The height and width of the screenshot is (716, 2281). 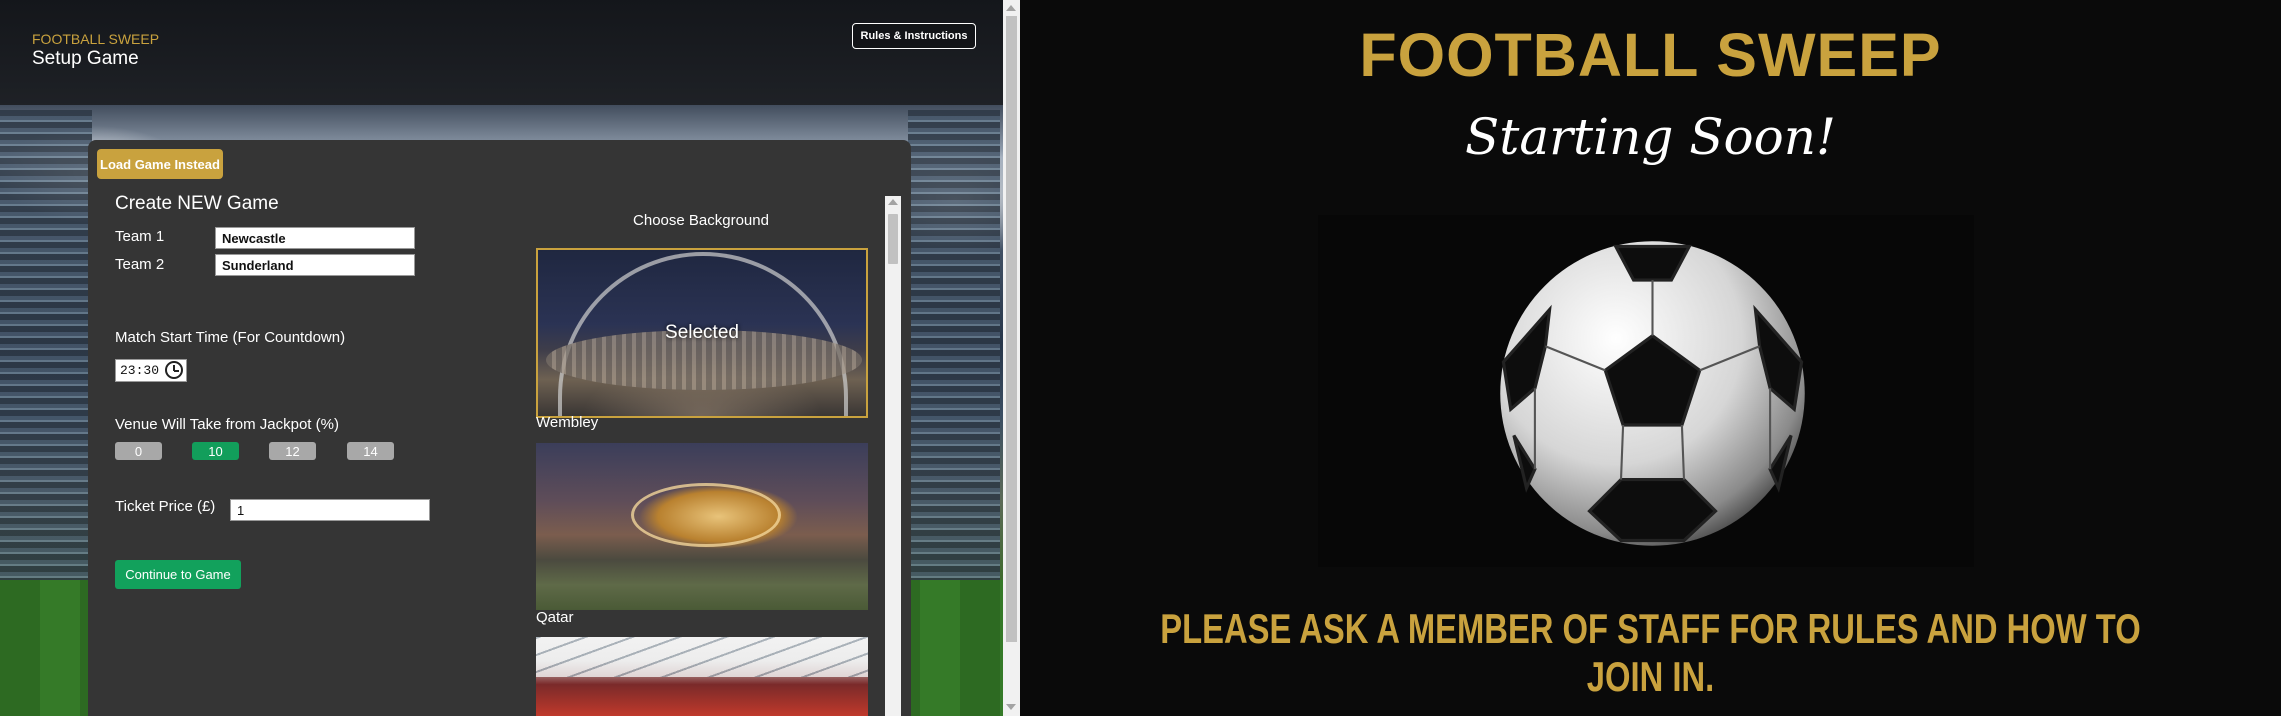 What do you see at coordinates (85, 58) in the screenshot?
I see `page-title: Setup Game` at bounding box center [85, 58].